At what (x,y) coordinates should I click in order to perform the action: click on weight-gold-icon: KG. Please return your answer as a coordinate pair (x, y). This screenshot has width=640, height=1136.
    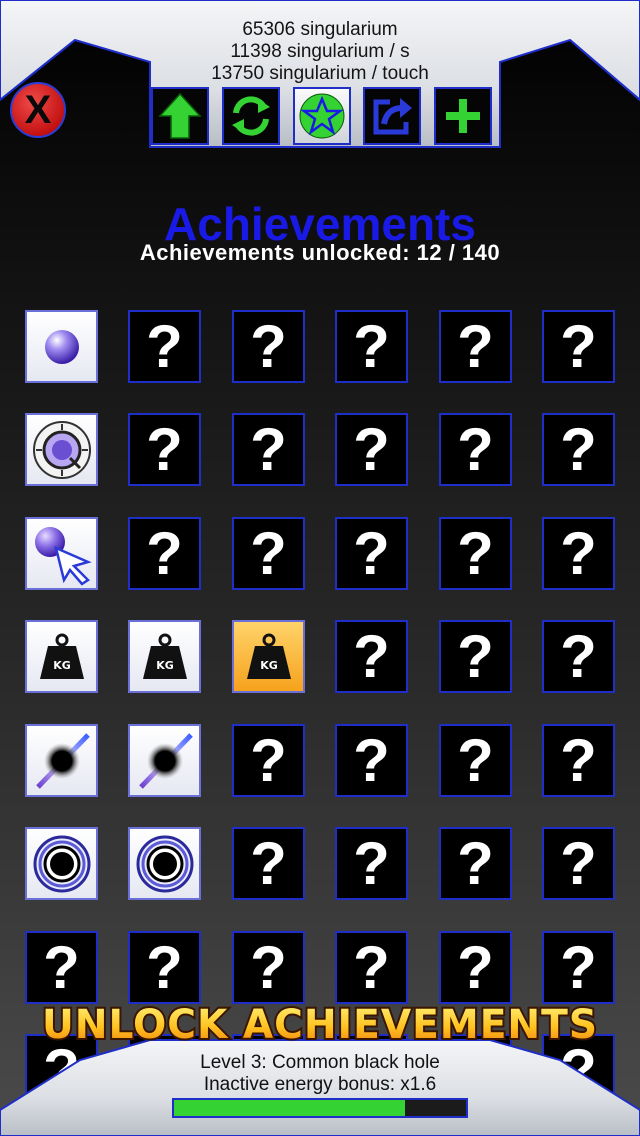
    Looking at the image, I should click on (269, 657).